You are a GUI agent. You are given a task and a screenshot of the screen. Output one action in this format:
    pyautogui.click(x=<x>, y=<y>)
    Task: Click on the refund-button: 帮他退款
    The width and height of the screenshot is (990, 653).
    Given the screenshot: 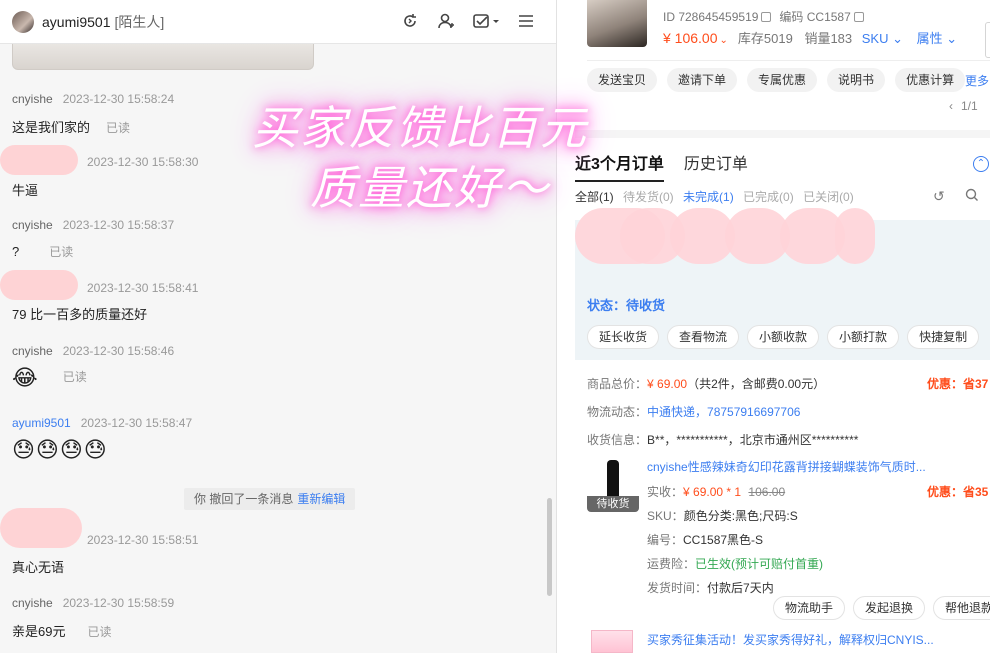 What is the action you would take?
    pyautogui.click(x=961, y=608)
    